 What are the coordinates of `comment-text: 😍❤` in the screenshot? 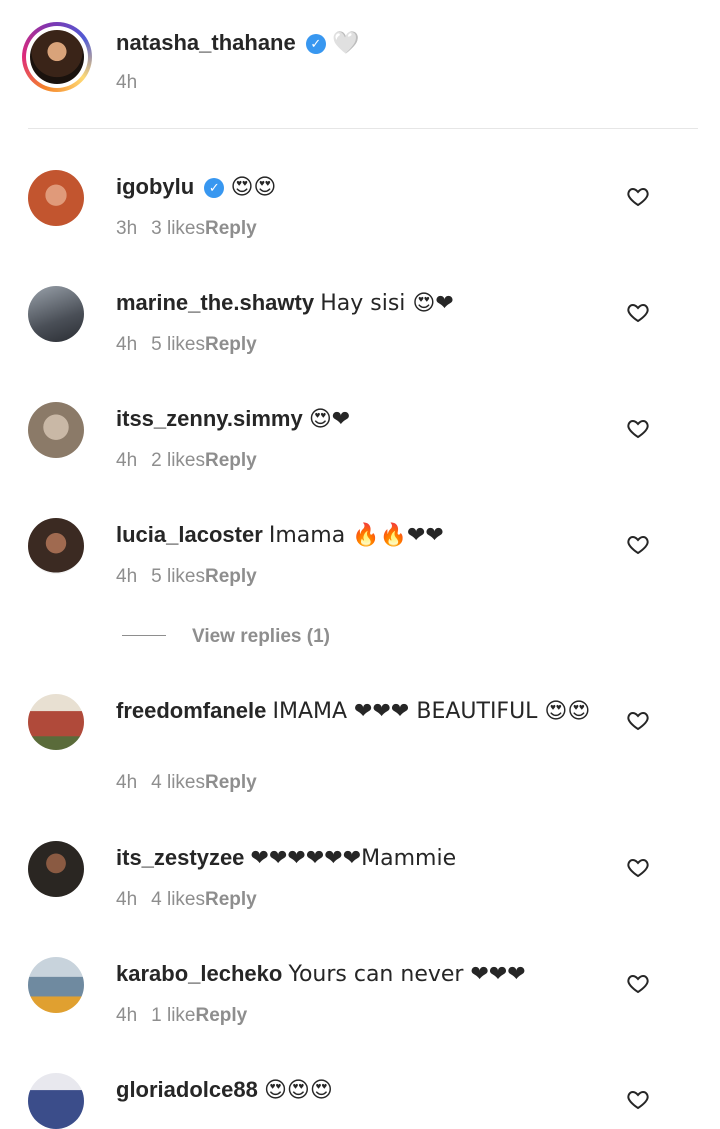 It's located at (329, 419).